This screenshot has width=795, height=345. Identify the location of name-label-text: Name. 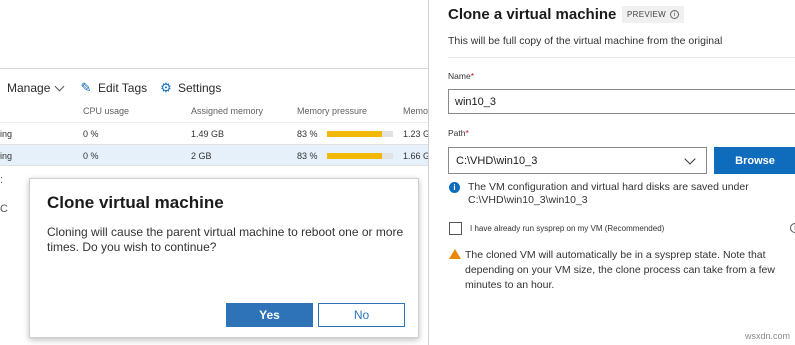
(459, 76).